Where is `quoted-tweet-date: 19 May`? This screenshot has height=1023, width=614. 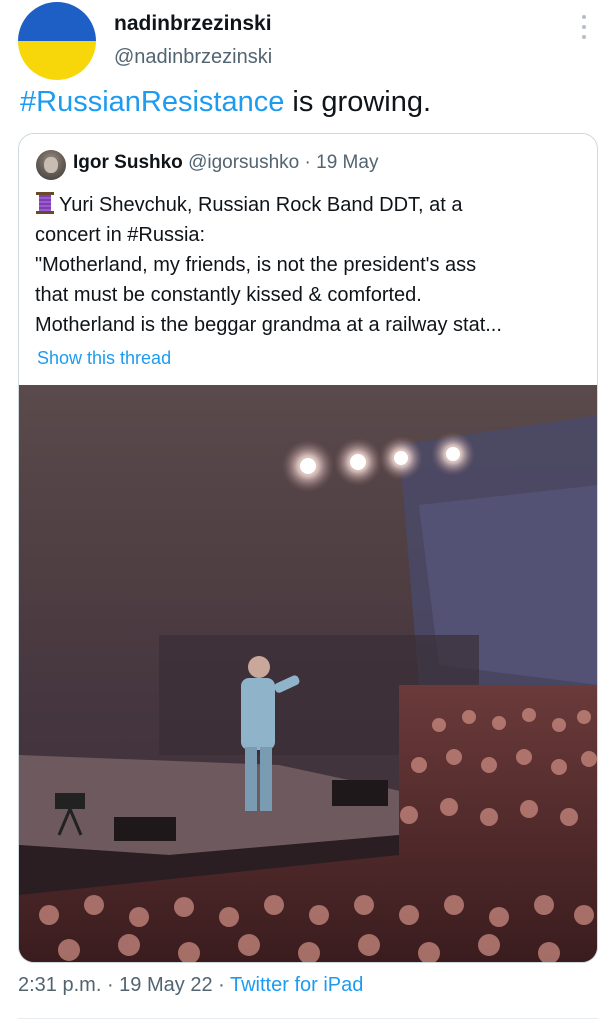
quoted-tweet-date: 19 May is located at coordinates (347, 162).